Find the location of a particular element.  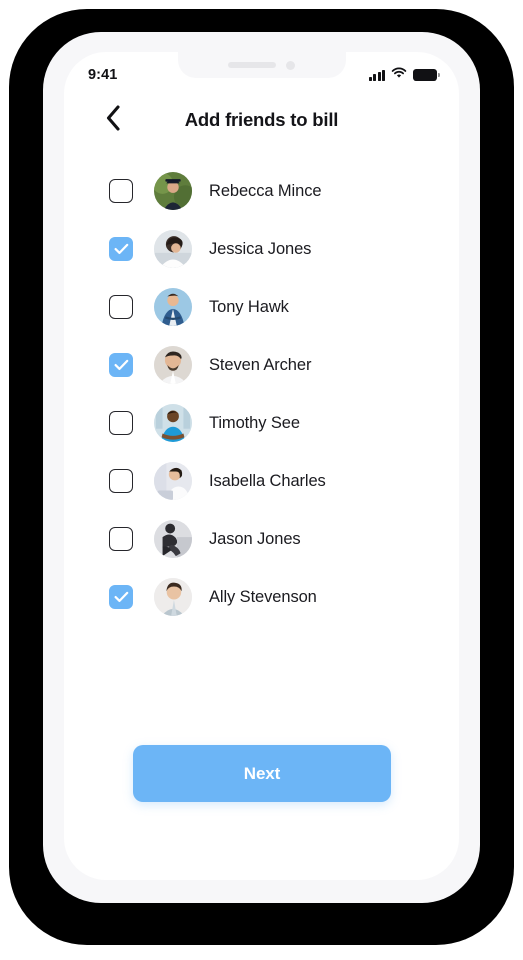

list-item: Steven Archer is located at coordinates (261, 365).